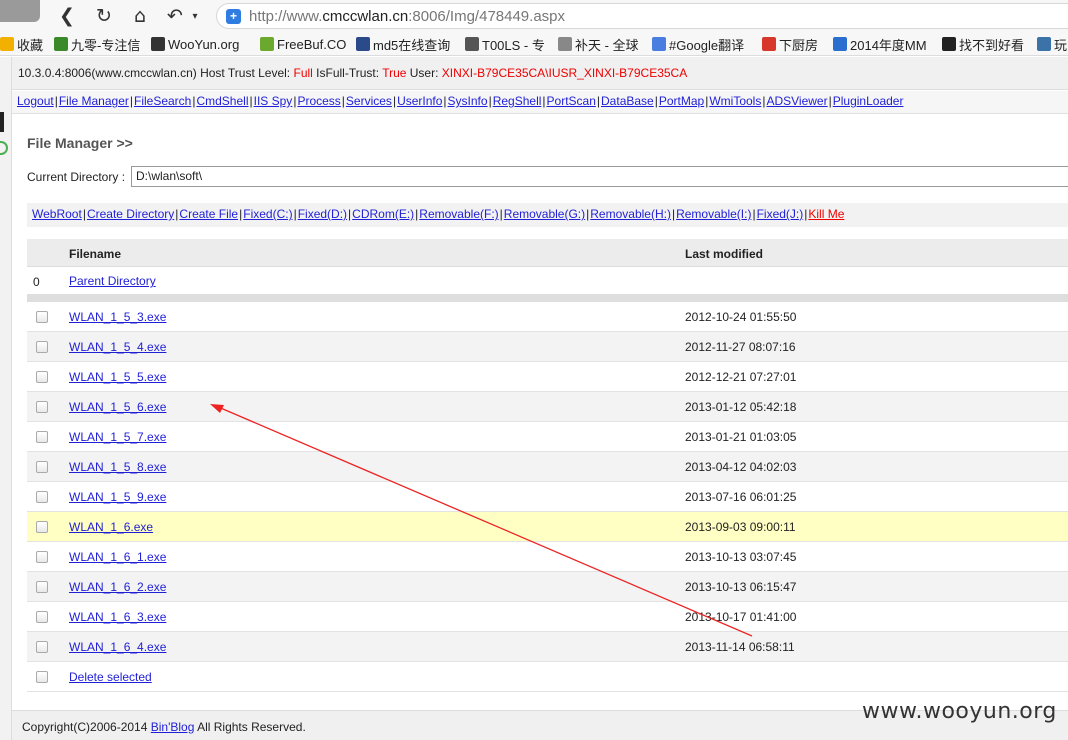 The image size is (1068, 740). Describe the element at coordinates (162, 101) in the screenshot. I see `nav-filesearch: FileSearch` at that location.